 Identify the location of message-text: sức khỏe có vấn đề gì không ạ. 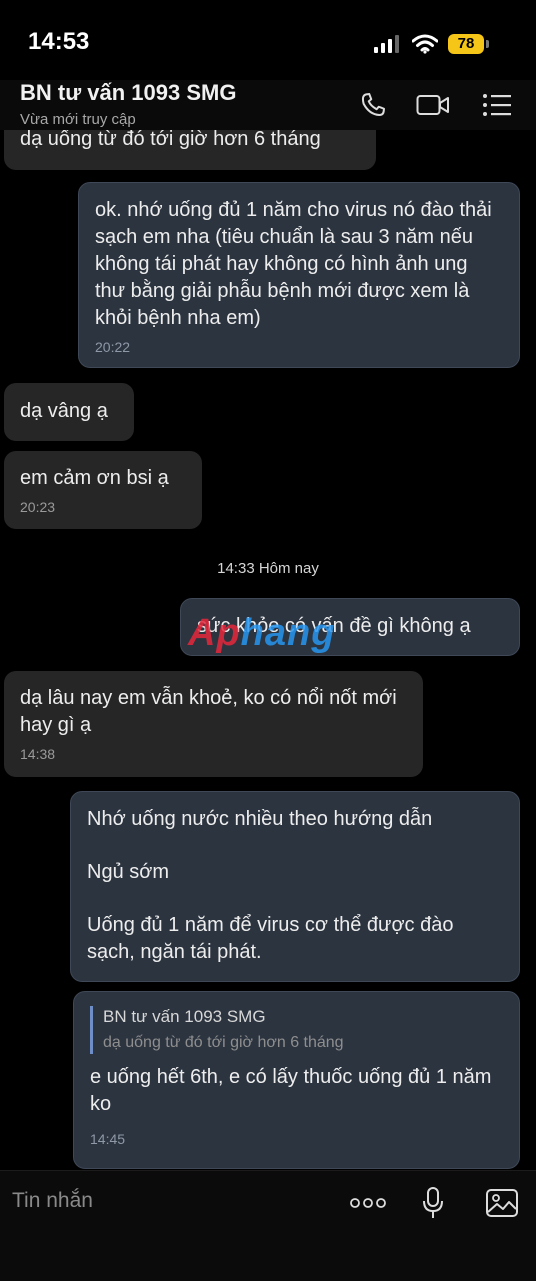
(334, 626).